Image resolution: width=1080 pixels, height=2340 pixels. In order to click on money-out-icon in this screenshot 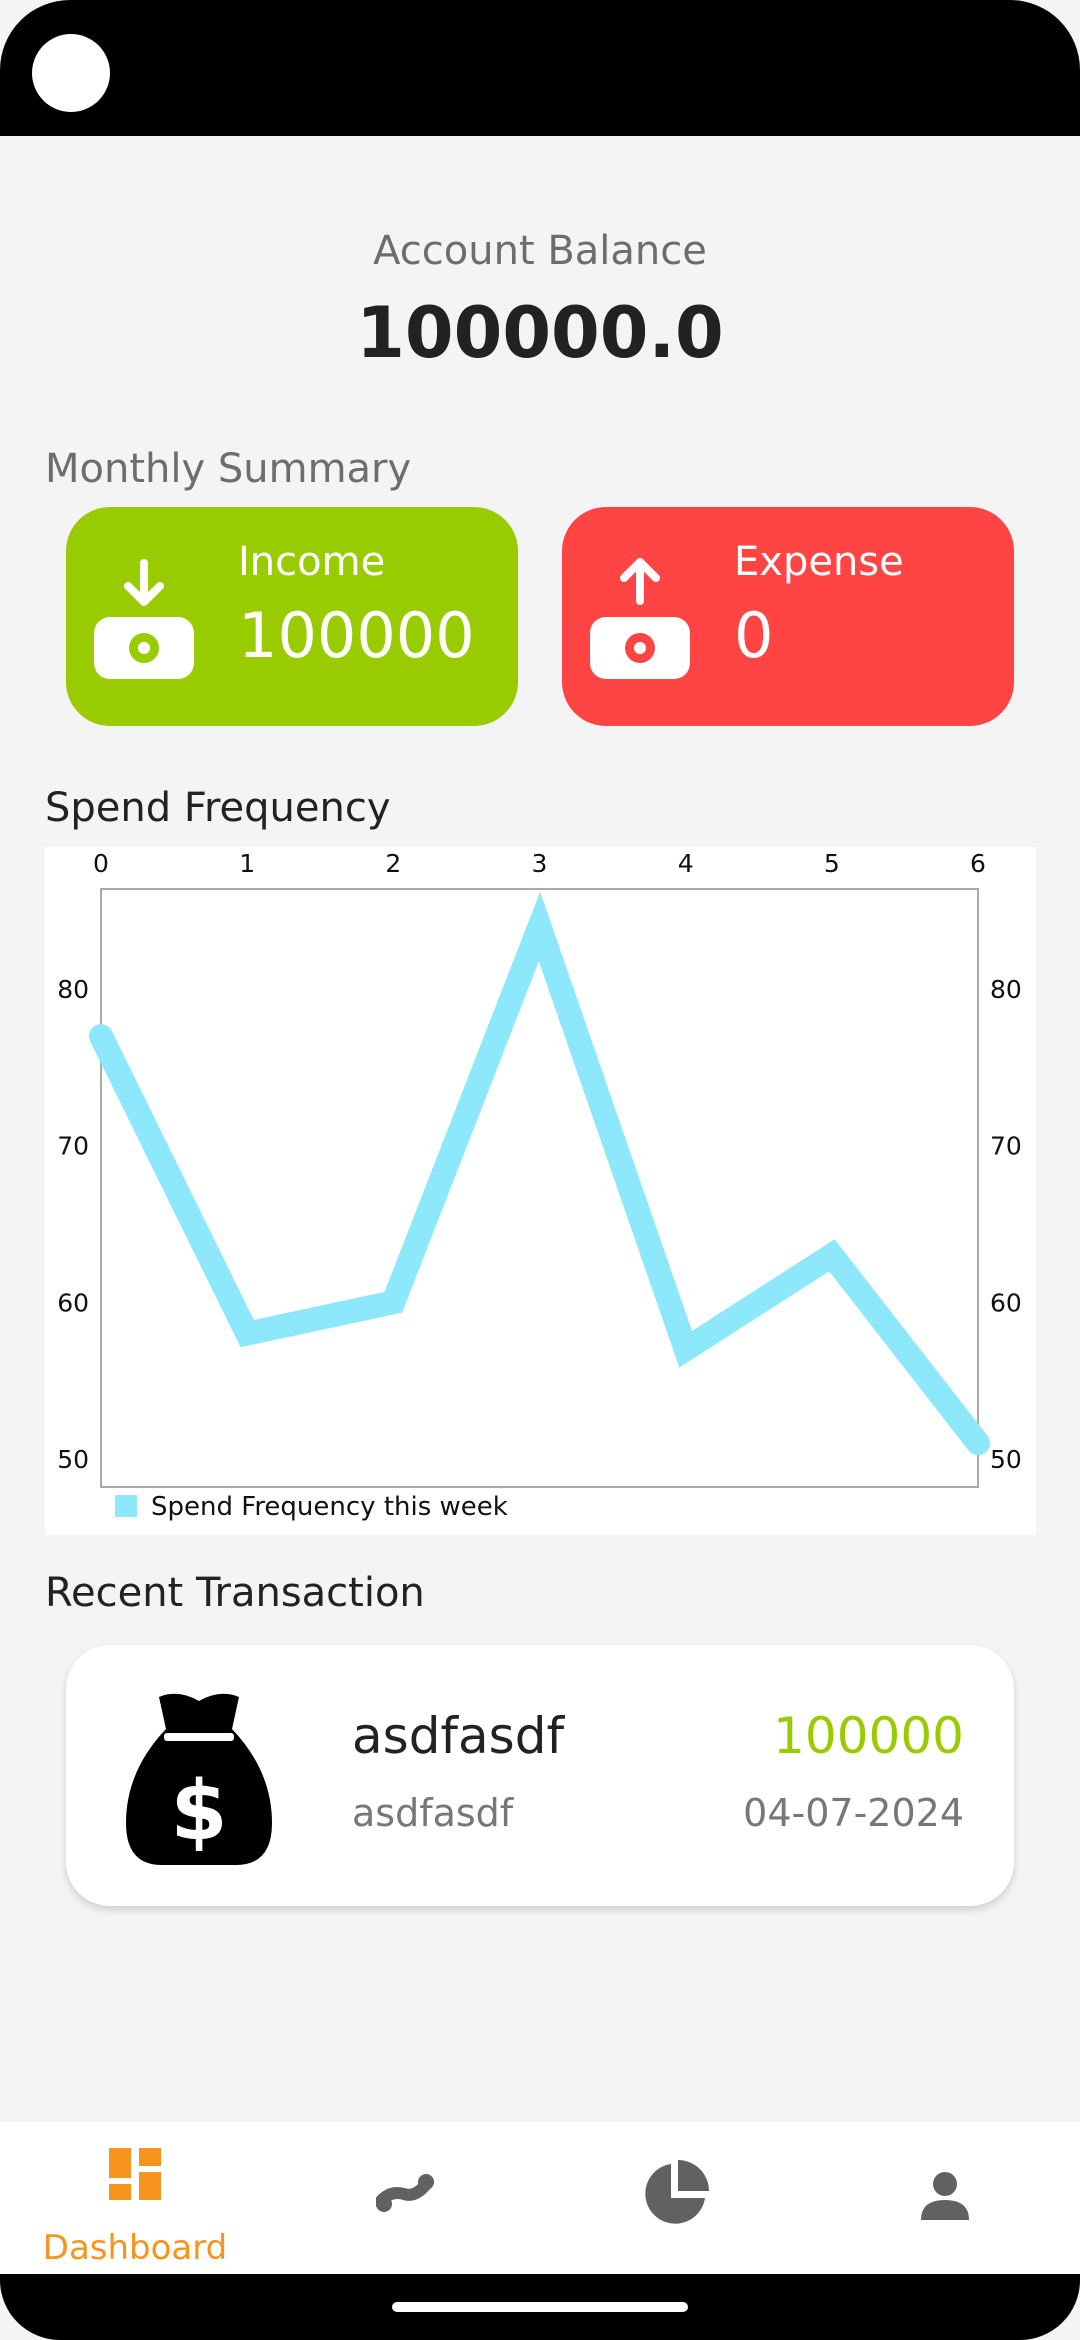, I will do `click(640, 618)`.